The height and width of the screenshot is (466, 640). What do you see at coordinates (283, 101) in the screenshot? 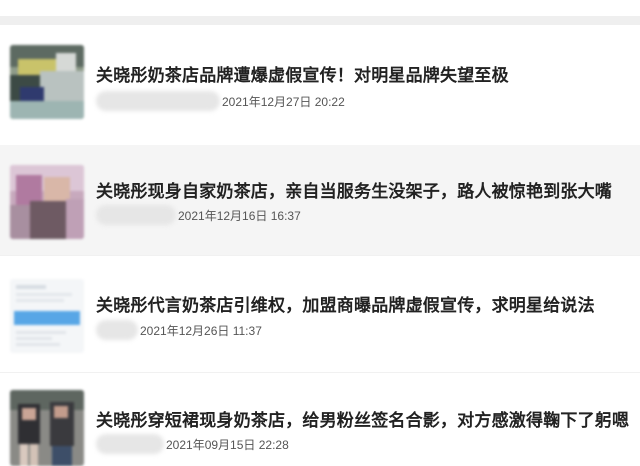
I see `article-date: 2021年12月27日 20:22` at bounding box center [283, 101].